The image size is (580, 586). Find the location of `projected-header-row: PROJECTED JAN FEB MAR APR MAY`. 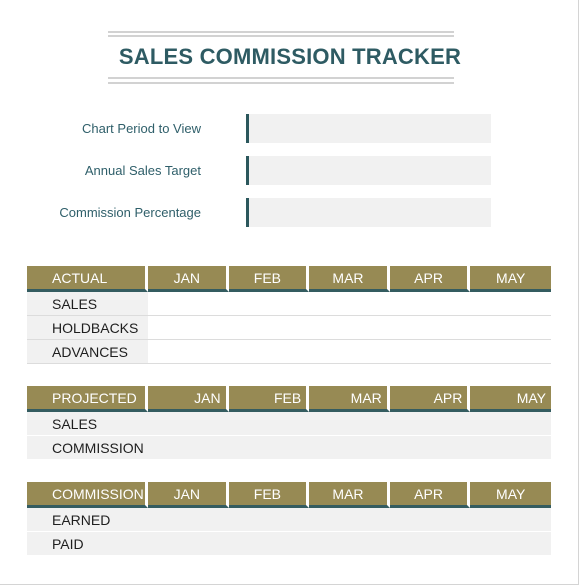

projected-header-row: PROJECTED JAN FEB MAR APR MAY is located at coordinates (289, 399).